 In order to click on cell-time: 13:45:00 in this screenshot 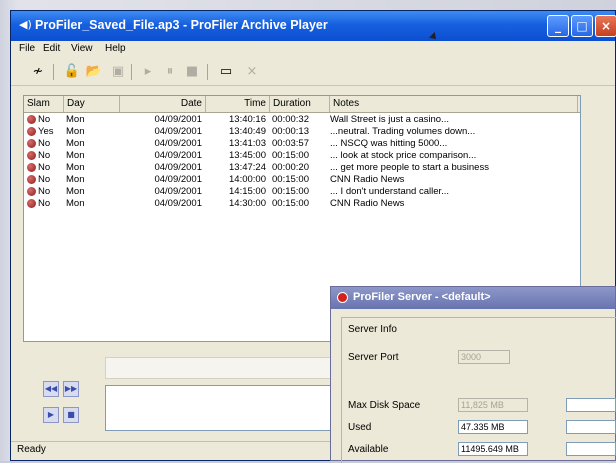, I will do `click(247, 155)`.